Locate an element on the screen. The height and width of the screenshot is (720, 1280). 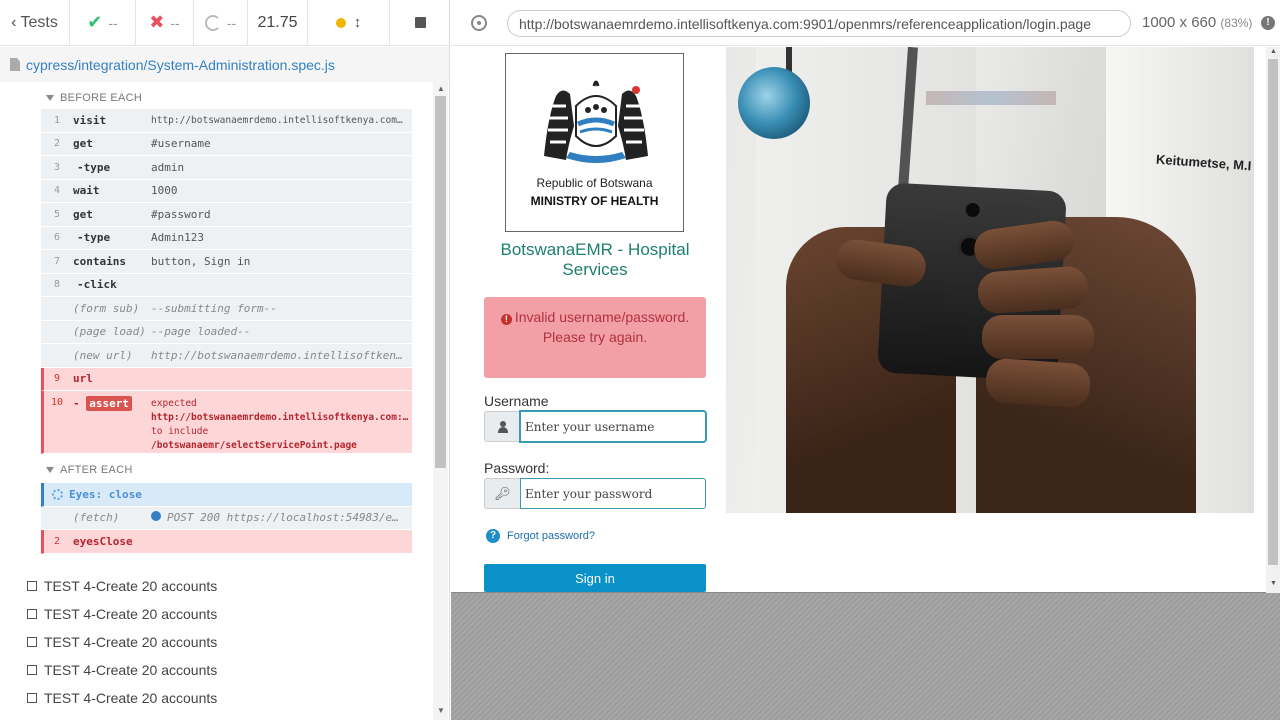
zoom-level: (83%) is located at coordinates (1236, 23).